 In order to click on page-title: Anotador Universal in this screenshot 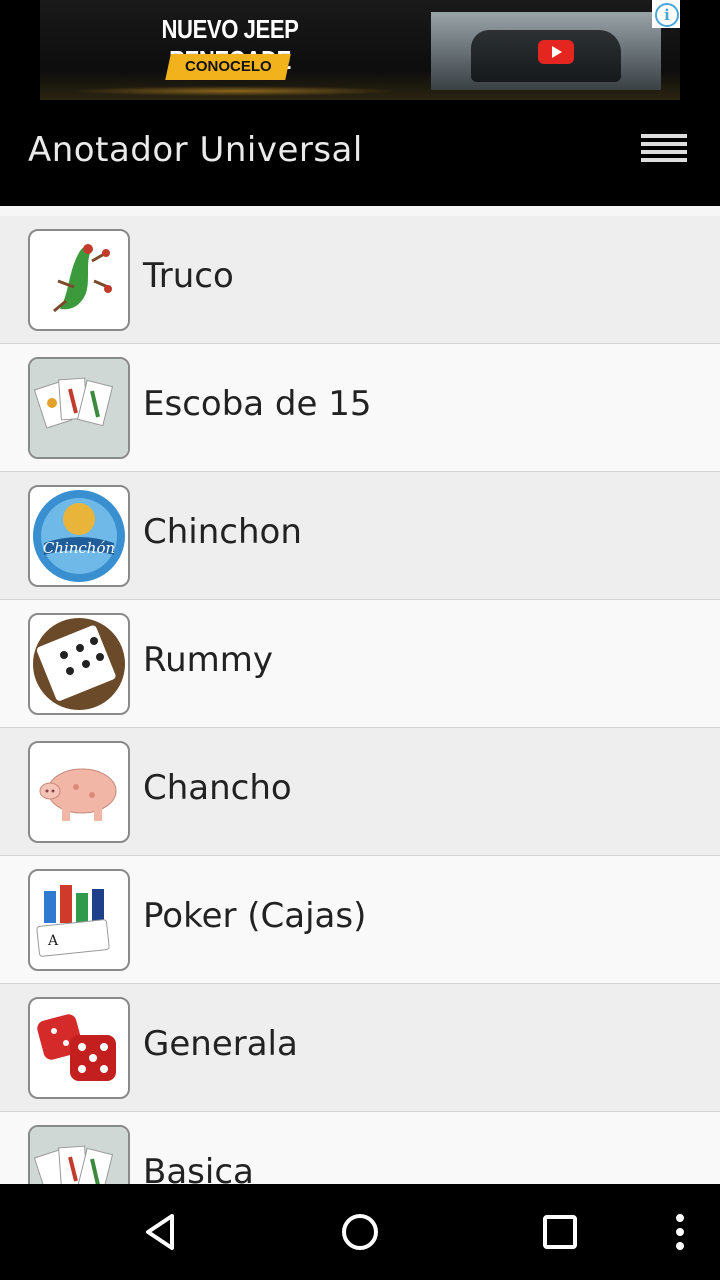, I will do `click(195, 150)`.